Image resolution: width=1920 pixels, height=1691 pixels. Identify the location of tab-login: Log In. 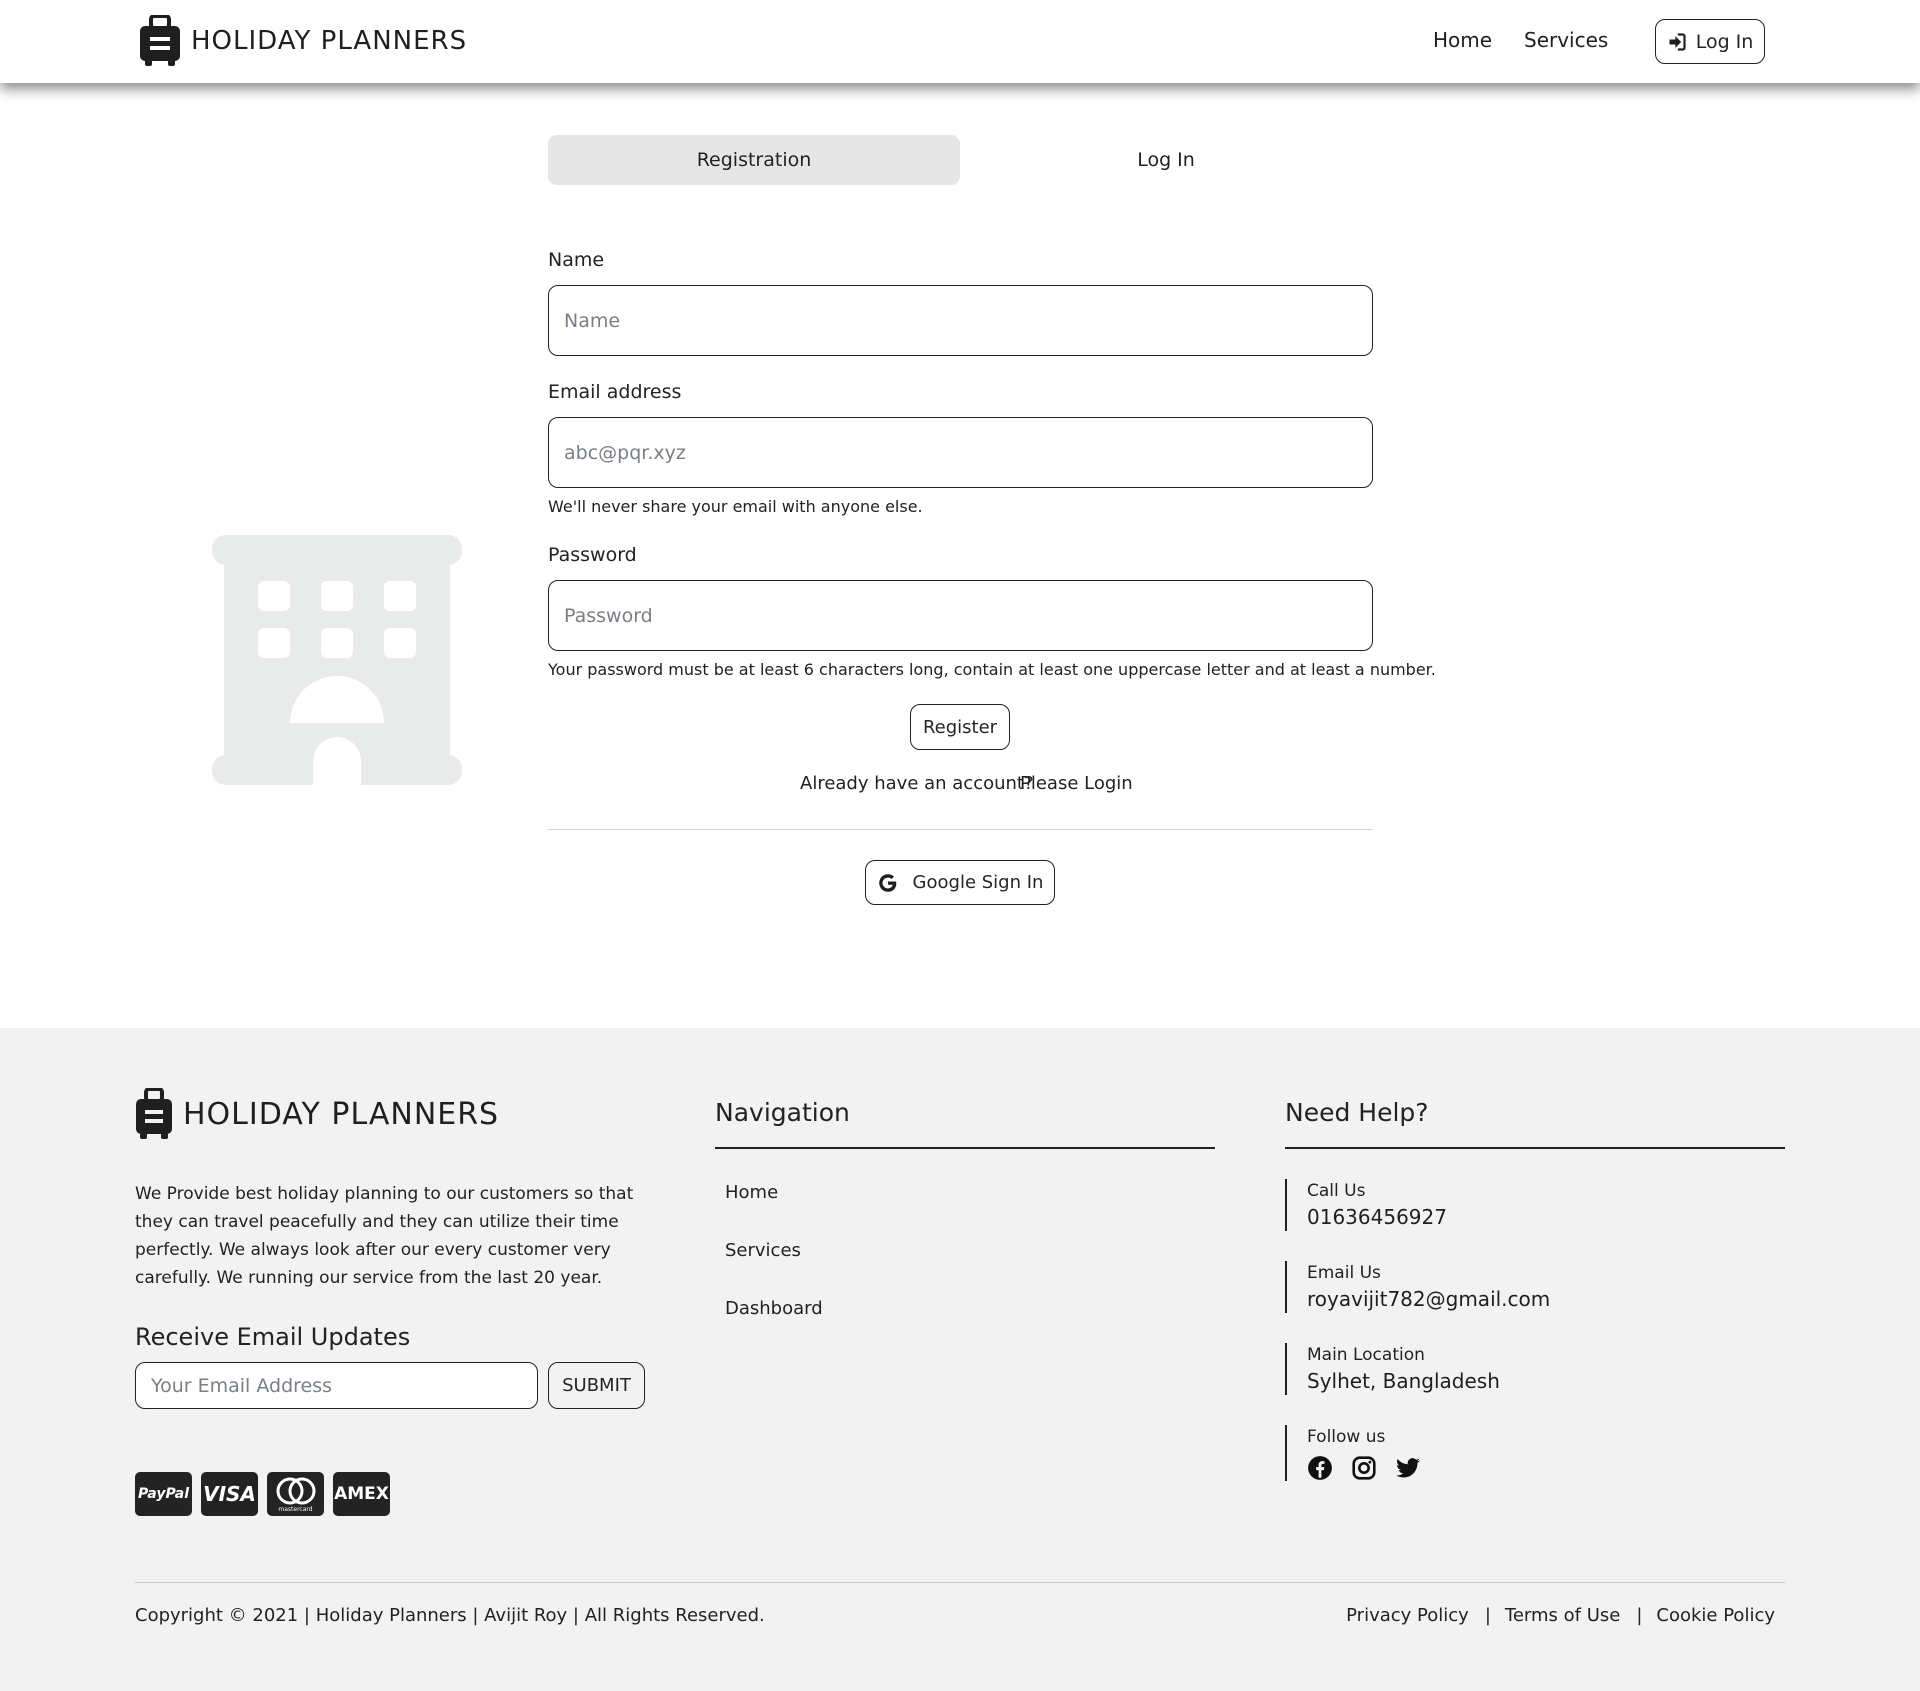
(1166, 160).